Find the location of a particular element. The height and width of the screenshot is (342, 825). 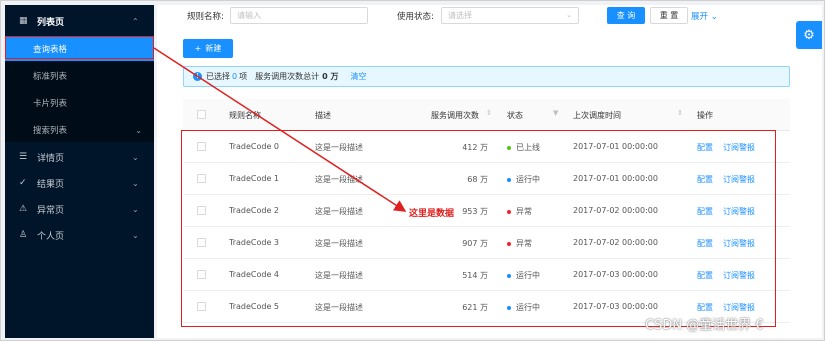

watermark: CSDN @童话世界 € is located at coordinates (704, 325).